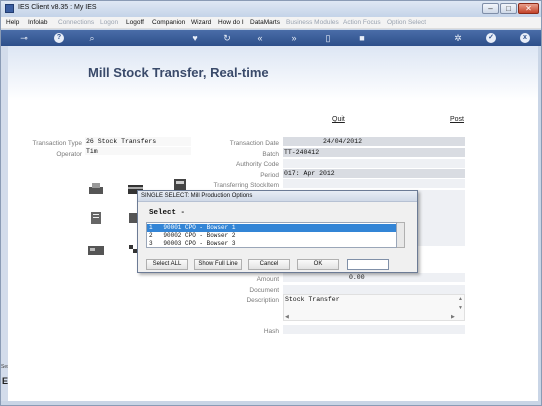 The height and width of the screenshot is (406, 542). Describe the element at coordinates (374, 183) in the screenshot. I see `transferring-stockitem-field` at that location.